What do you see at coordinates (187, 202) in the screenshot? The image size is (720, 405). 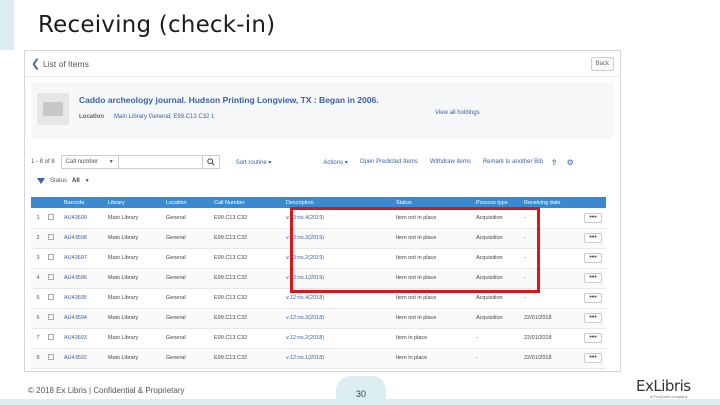 I see `column-header: Location` at bounding box center [187, 202].